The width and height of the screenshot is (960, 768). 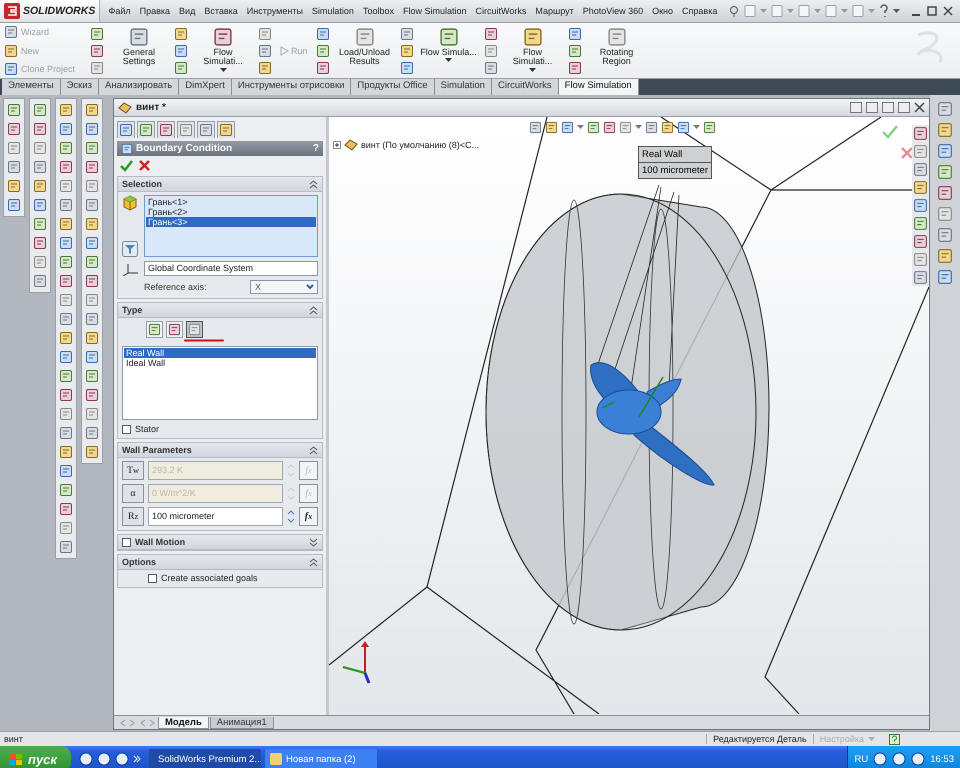 I want to click on menu-item: Правка, so click(x=155, y=11).